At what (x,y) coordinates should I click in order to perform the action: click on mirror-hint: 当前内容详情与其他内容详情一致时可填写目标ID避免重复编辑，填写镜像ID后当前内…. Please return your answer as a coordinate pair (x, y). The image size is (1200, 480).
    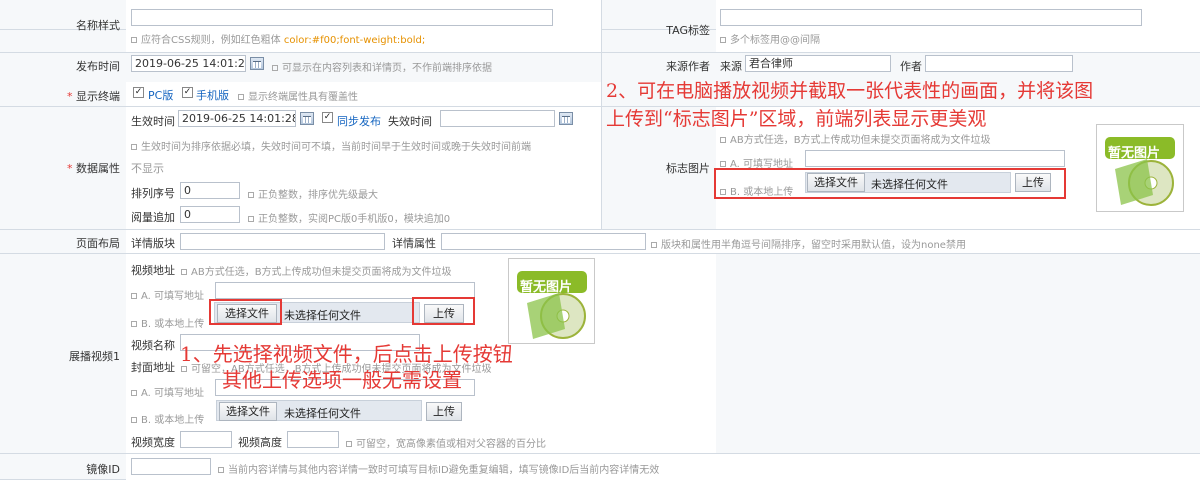
    Looking at the image, I should click on (438, 468).